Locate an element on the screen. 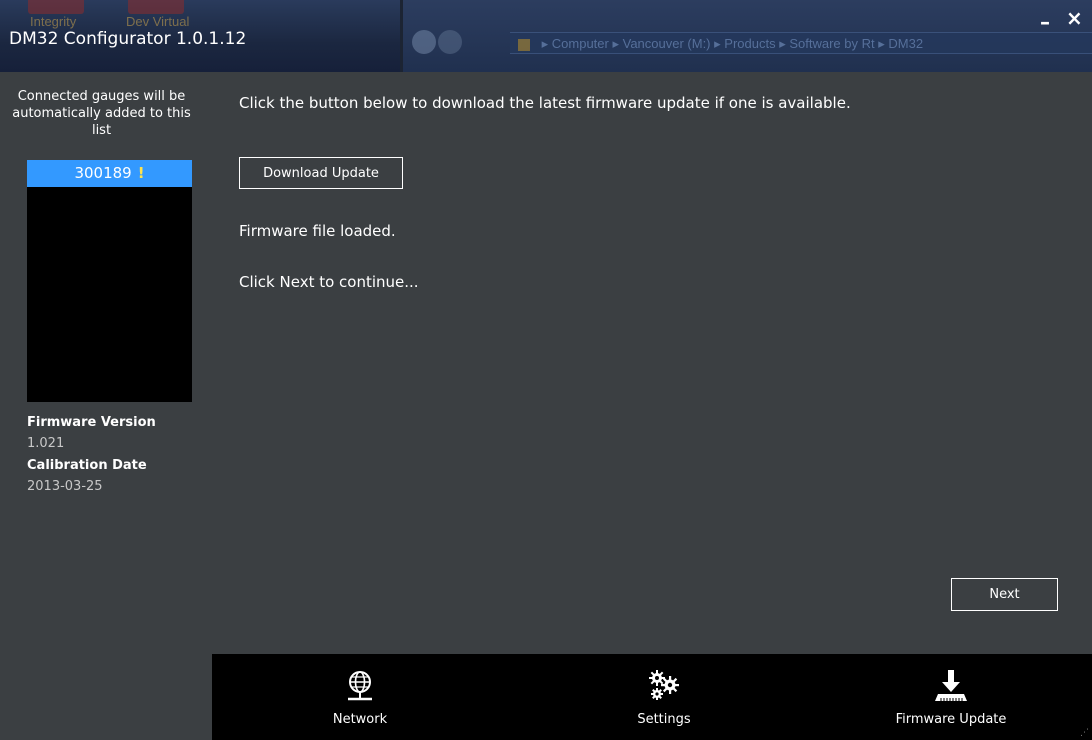  nav-item-settings: Settings is located at coordinates (664, 697).